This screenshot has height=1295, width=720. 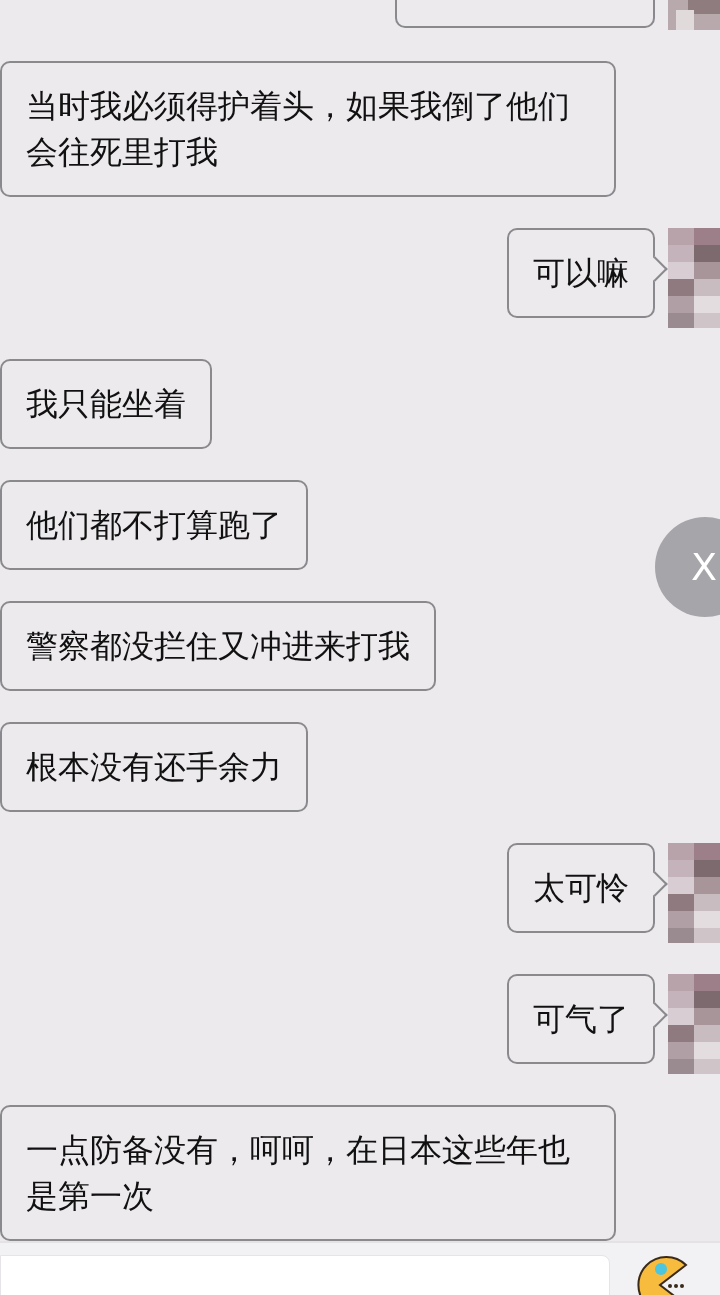 I want to click on message-bubble: 当时我必须得护着头，如果我倒了他们会往死里打我, so click(x=308, y=129).